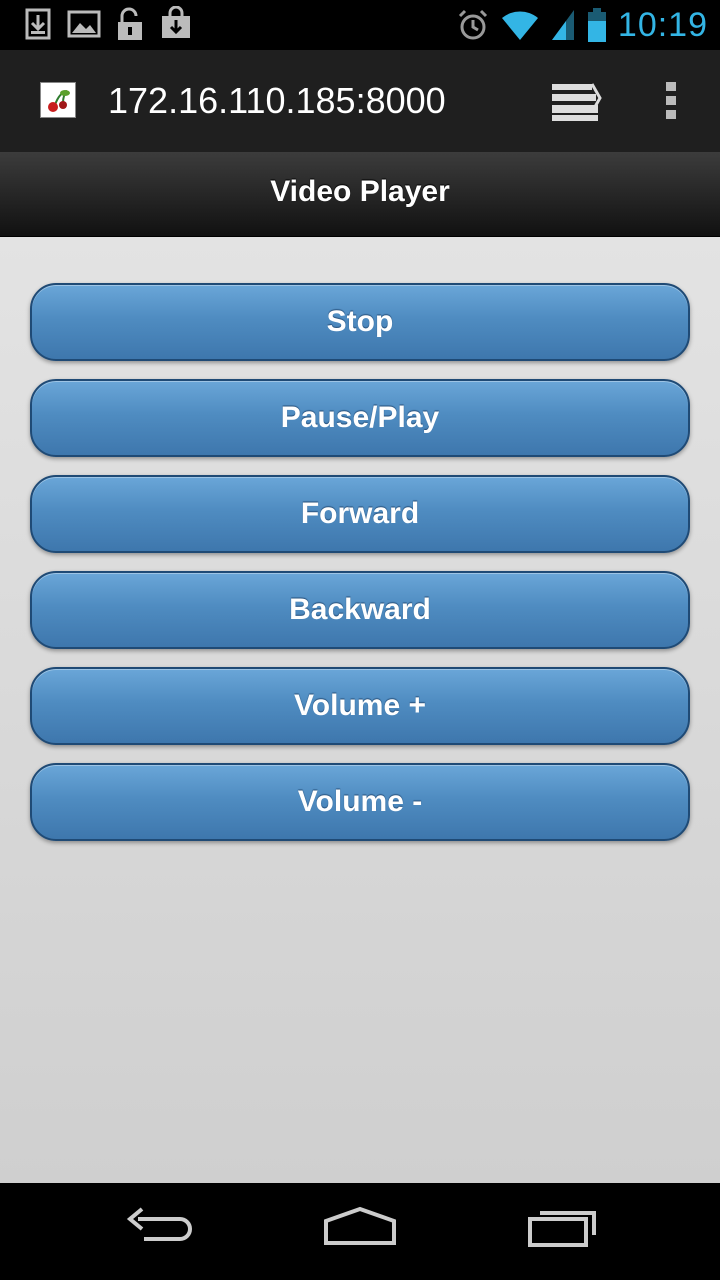 The height and width of the screenshot is (1280, 720). I want to click on app-header: Video Player, so click(360, 194).